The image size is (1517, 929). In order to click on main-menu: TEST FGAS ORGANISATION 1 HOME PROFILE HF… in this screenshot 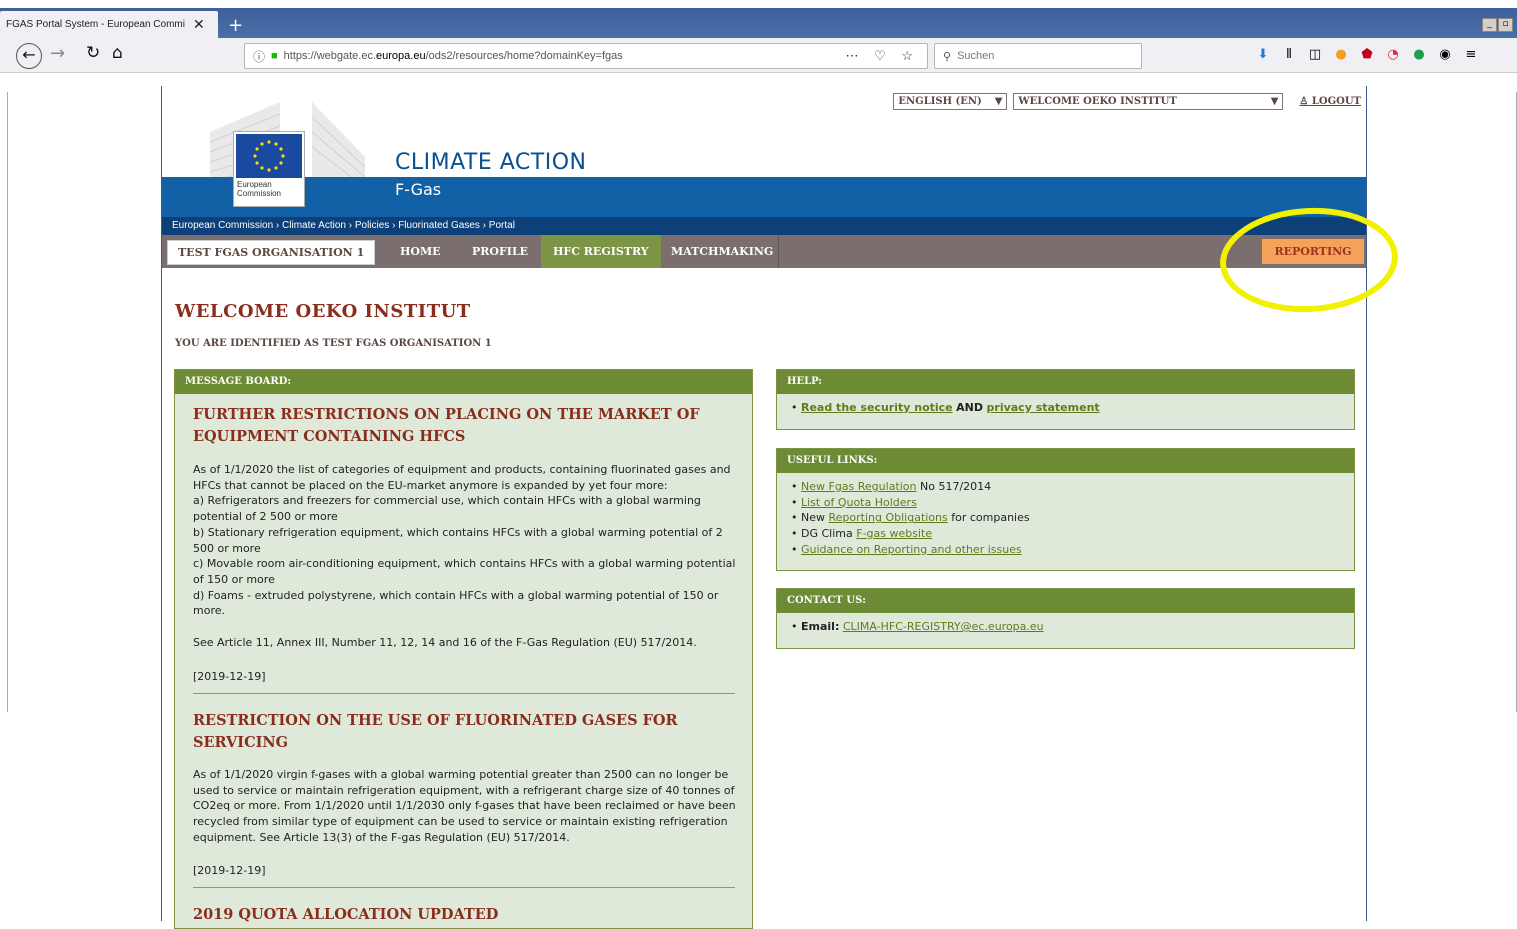, I will do `click(764, 251)`.